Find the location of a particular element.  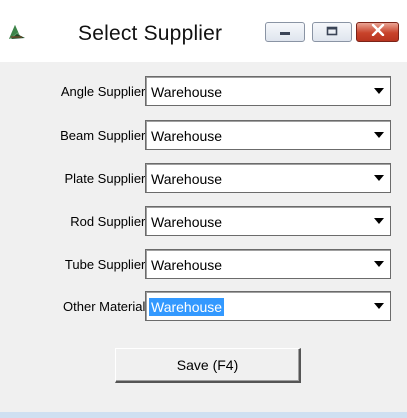

minimize-button is located at coordinates (285, 32).